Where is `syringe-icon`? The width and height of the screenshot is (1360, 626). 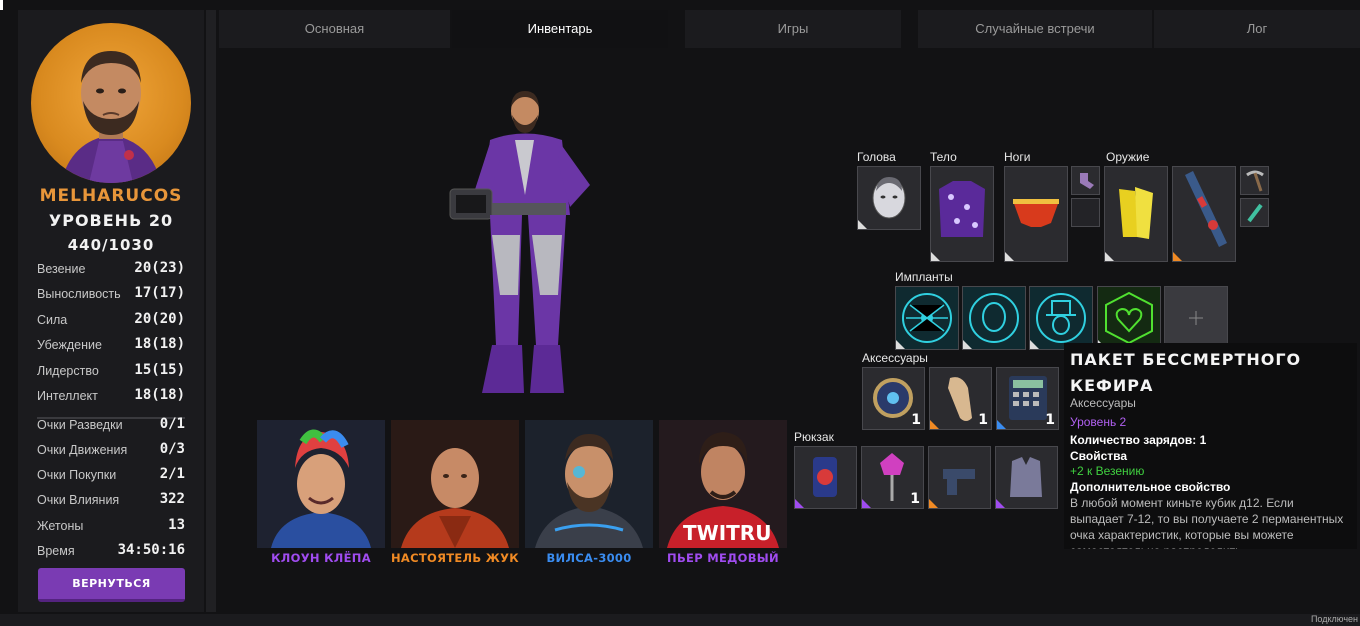 syringe-icon is located at coordinates (1255, 213).